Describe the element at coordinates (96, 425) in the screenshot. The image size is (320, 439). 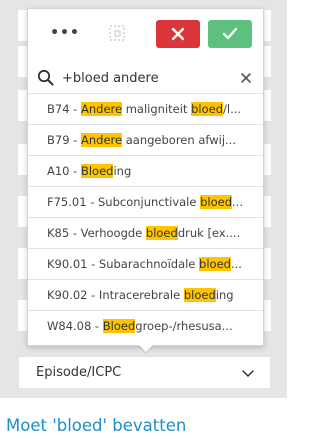
I see `search-hint: Moet 'bloed' bevatten` at that location.